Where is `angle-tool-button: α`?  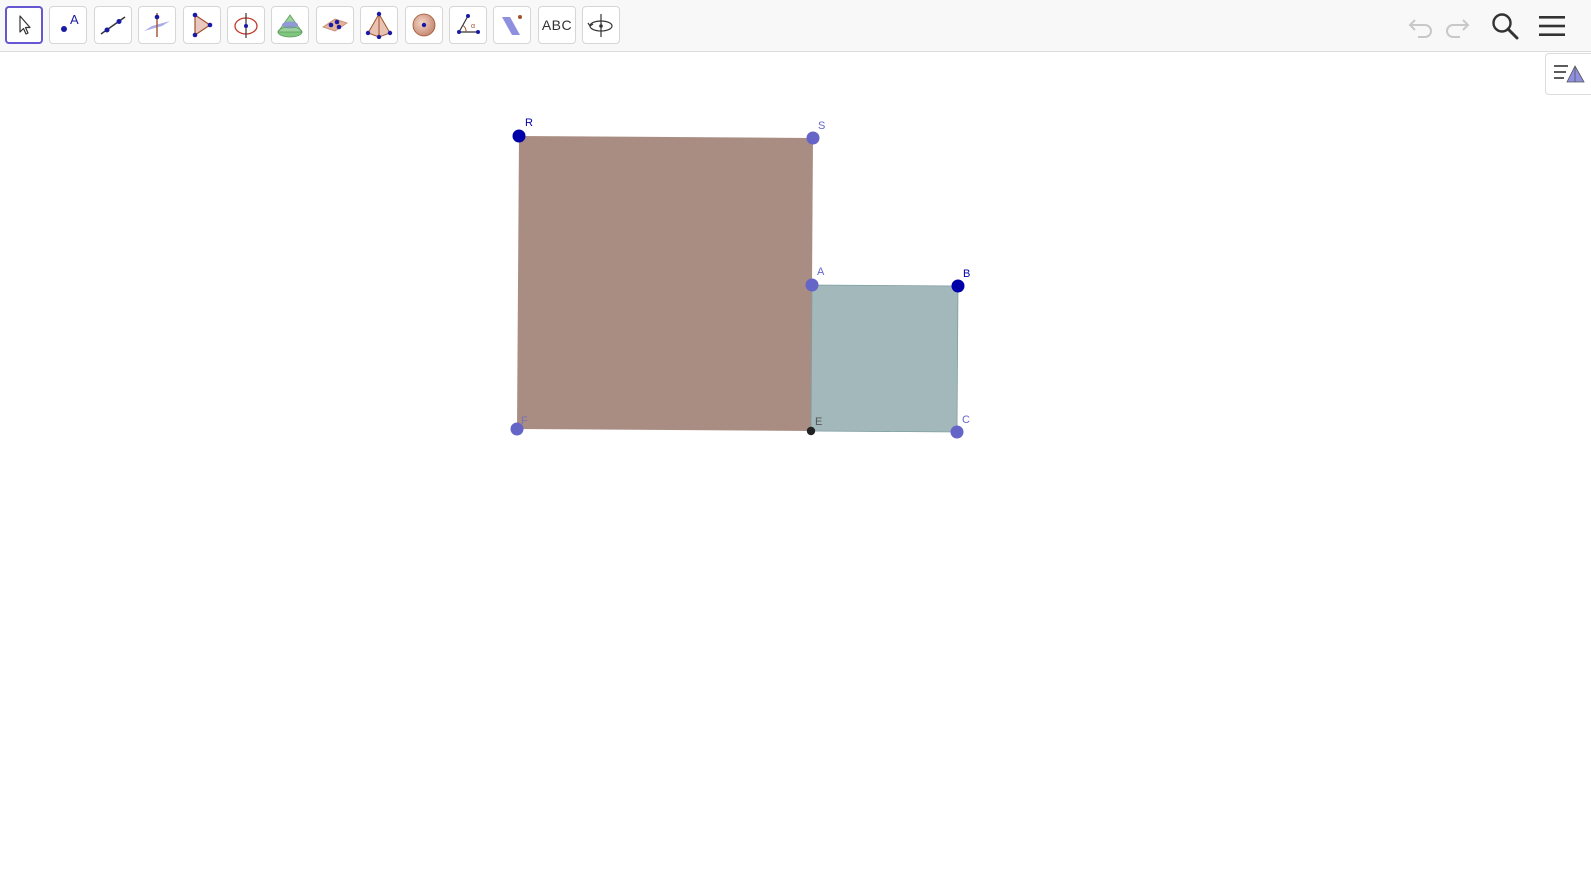 angle-tool-button: α is located at coordinates (468, 25).